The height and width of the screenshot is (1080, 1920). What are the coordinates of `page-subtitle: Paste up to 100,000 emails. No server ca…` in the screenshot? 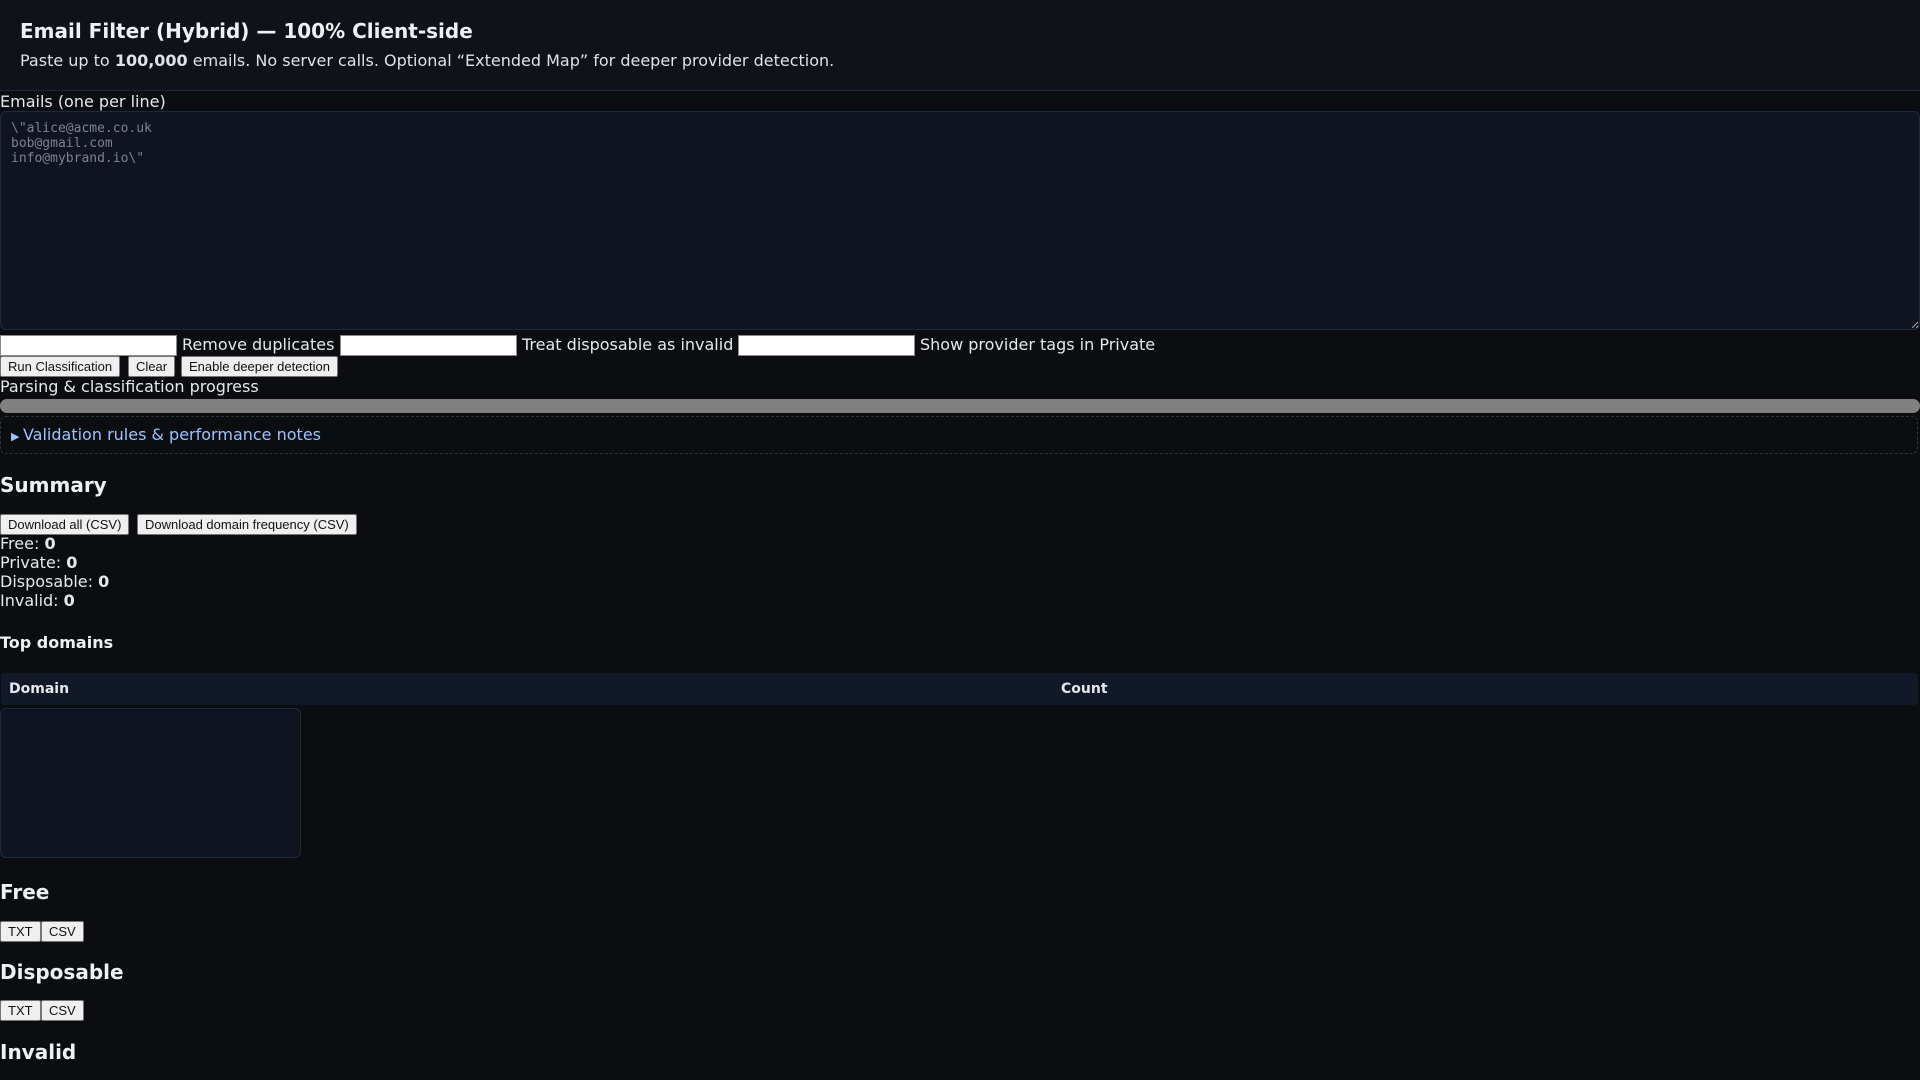 It's located at (427, 60).